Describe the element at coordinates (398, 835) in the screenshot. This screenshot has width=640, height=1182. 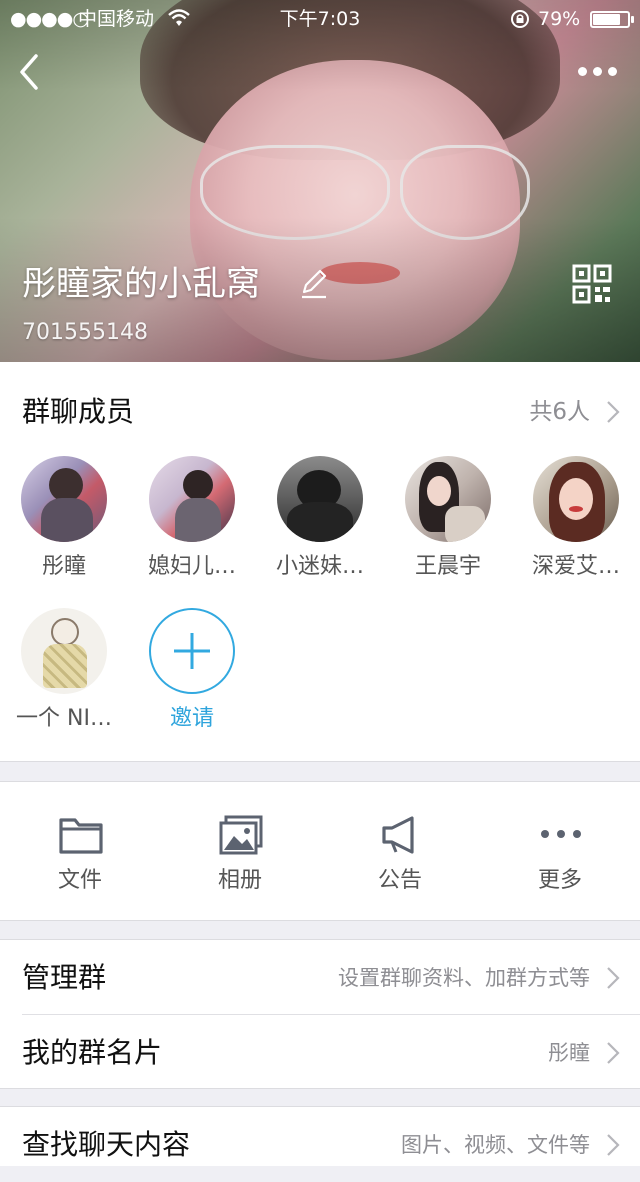
I see `megaphone-icon` at that location.